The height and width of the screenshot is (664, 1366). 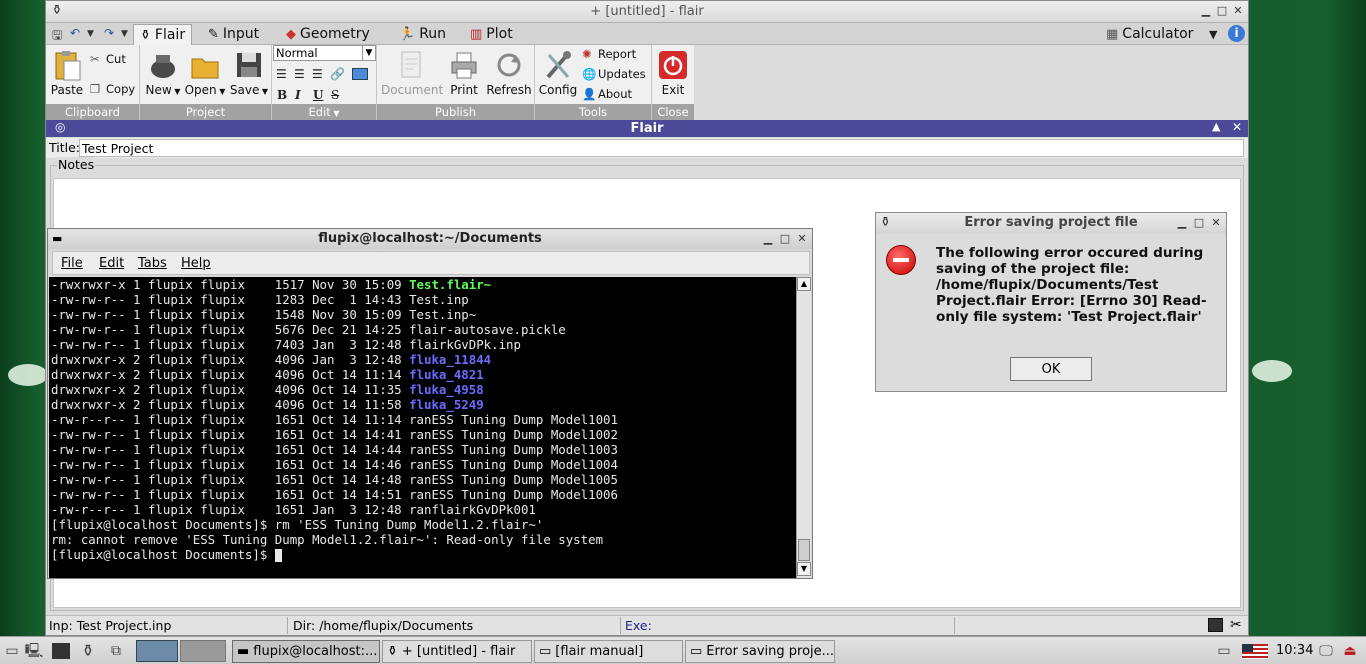 I want to click on scroll-down-icon: ▼, so click(x=804, y=569).